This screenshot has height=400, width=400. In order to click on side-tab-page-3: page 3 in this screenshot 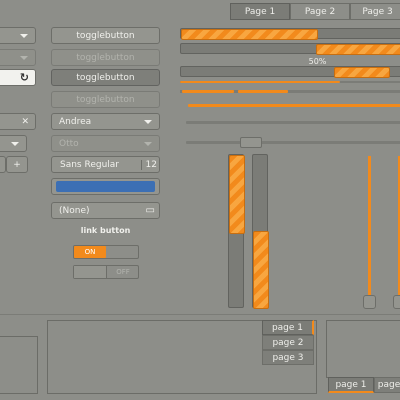, I will do `click(288, 357)`.